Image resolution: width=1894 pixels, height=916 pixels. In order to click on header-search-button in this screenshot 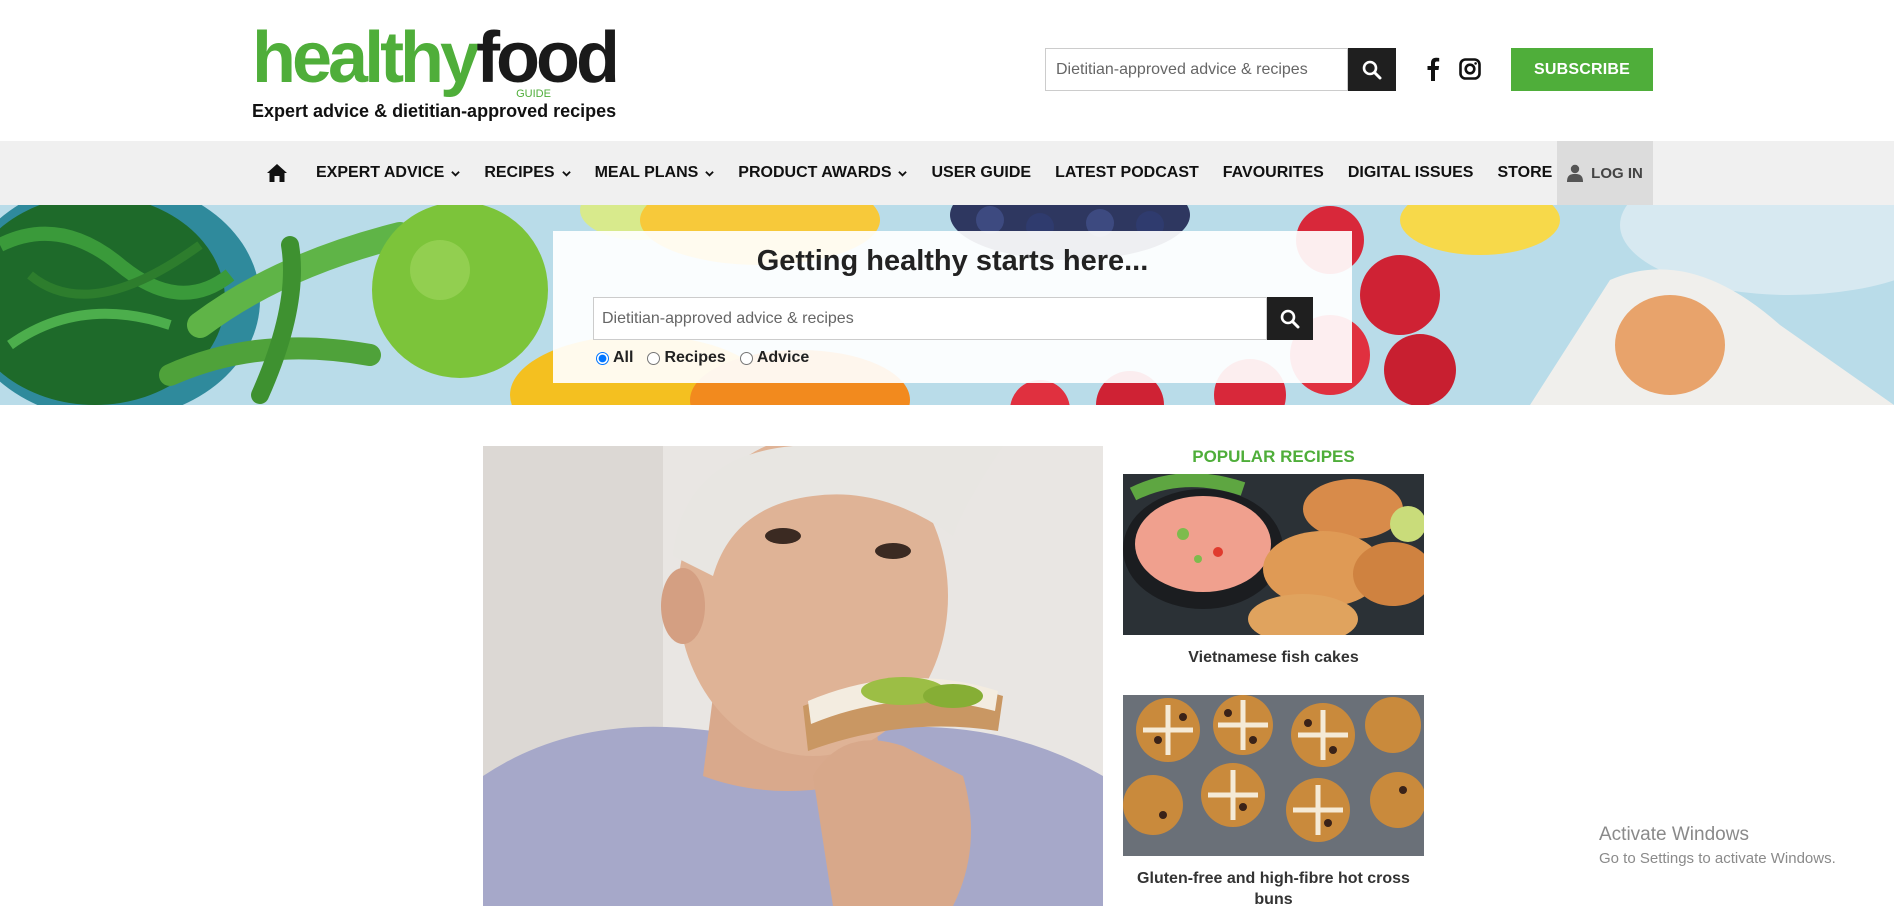, I will do `click(1372, 69)`.